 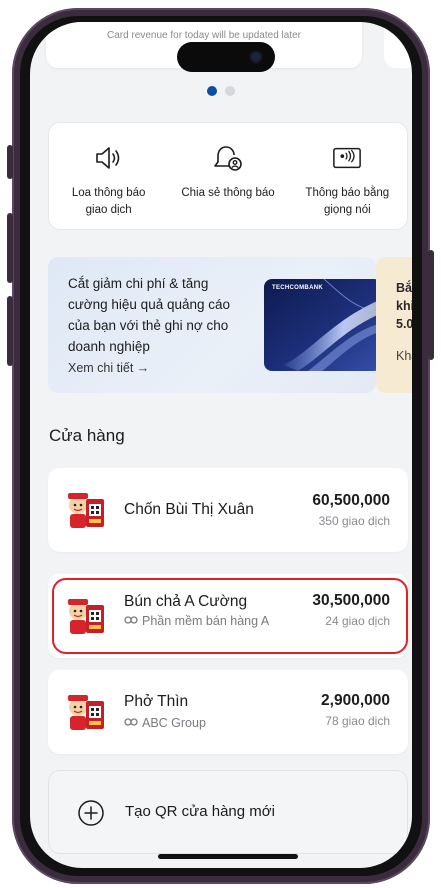 I want to click on share-bell-icon, so click(x=228, y=158).